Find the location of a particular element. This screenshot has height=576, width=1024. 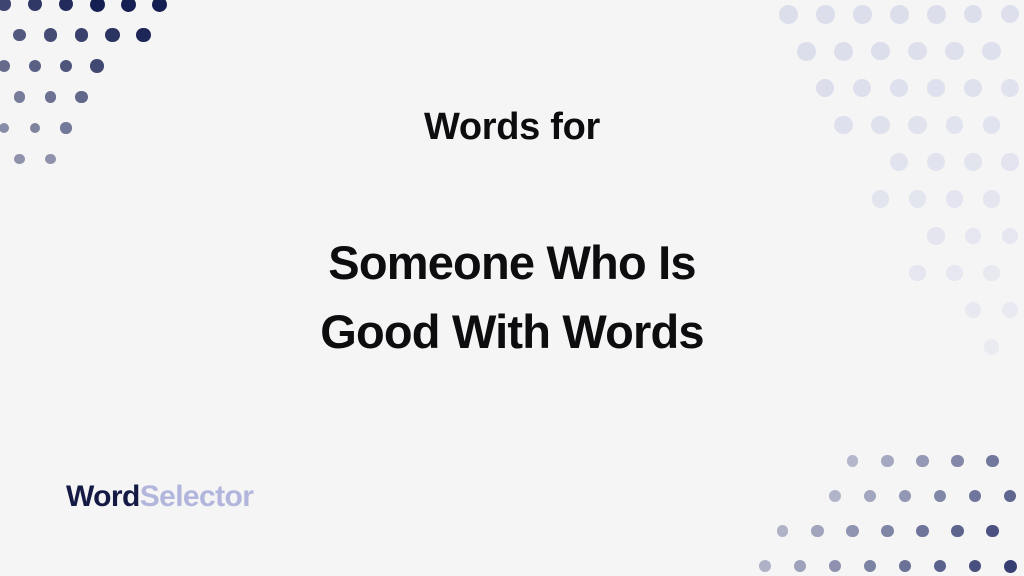

brand-logo-primary: Word is located at coordinates (103, 496).